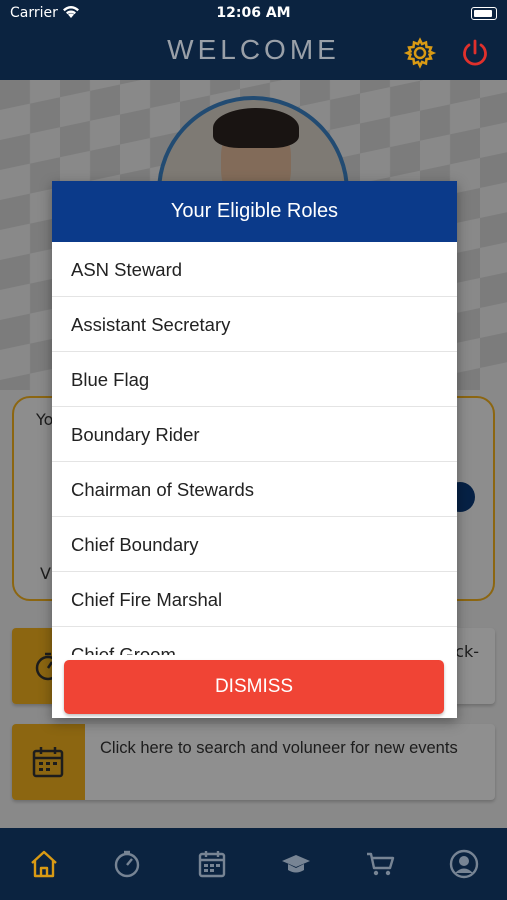 The width and height of the screenshot is (507, 900). What do you see at coordinates (254, 687) in the screenshot?
I see `dismiss-button: DISMISS` at bounding box center [254, 687].